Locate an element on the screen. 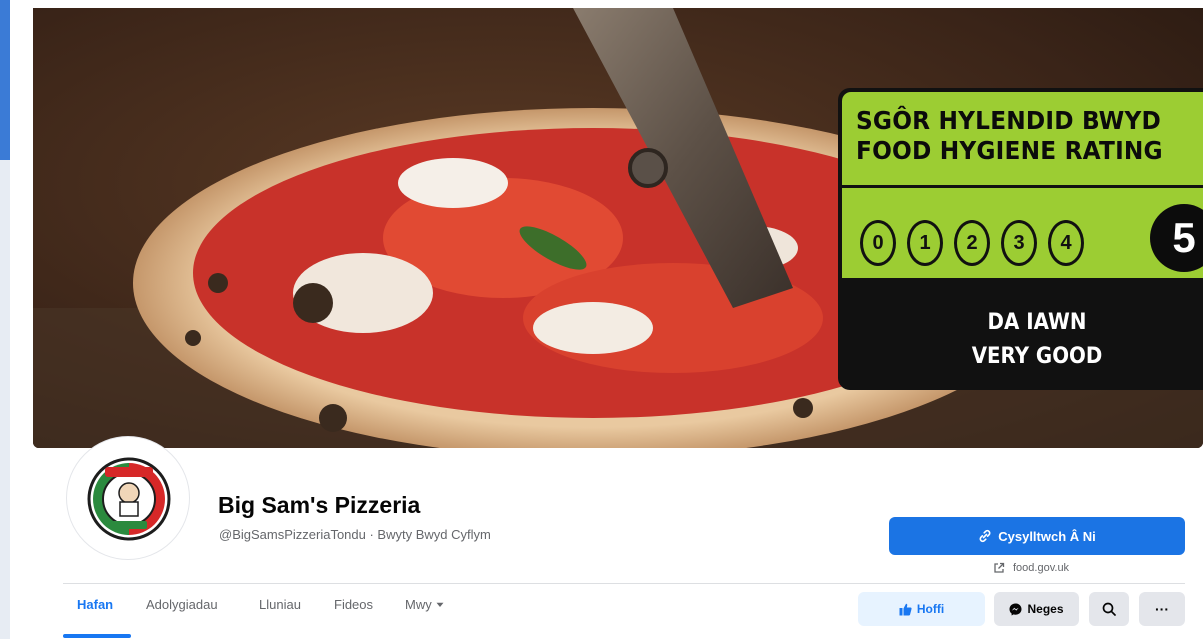 This screenshot has width=1203, height=639. link-icon is located at coordinates (985, 536).